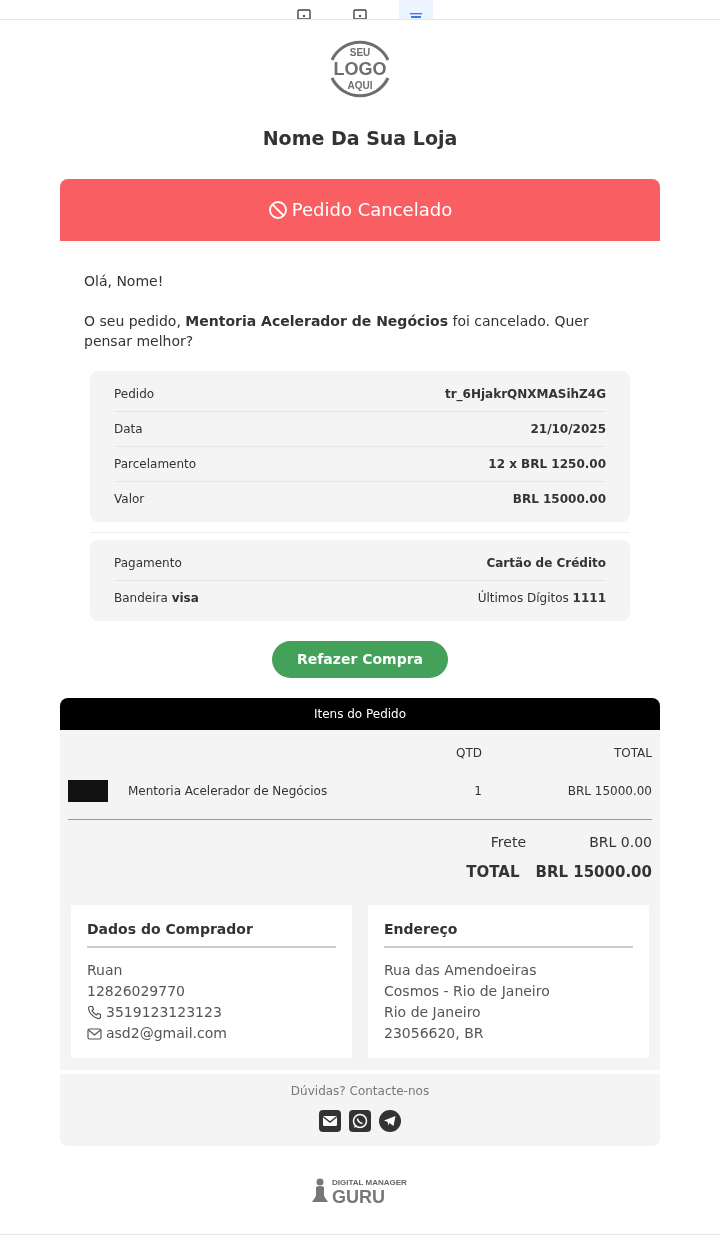 This screenshot has height=1244, width=720. Describe the element at coordinates (434, 1033) in the screenshot. I see `address-line: 23056620, BR` at that location.